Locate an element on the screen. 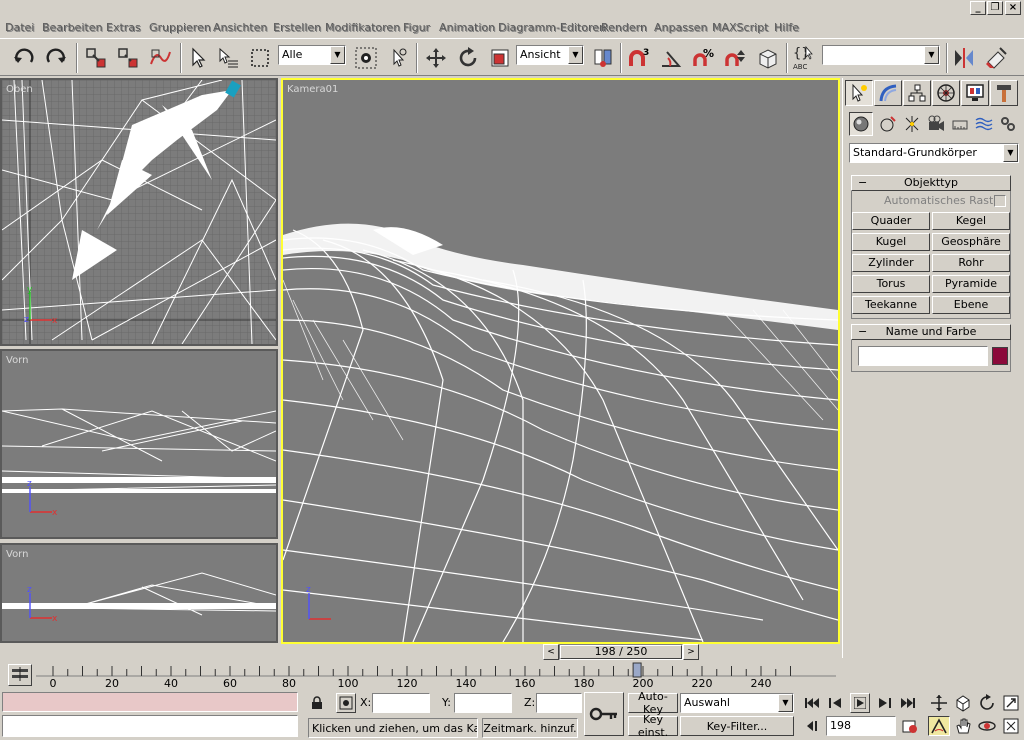 This screenshot has width=1024, height=740. time-slider-thumb: 198 / 250 is located at coordinates (621, 652).